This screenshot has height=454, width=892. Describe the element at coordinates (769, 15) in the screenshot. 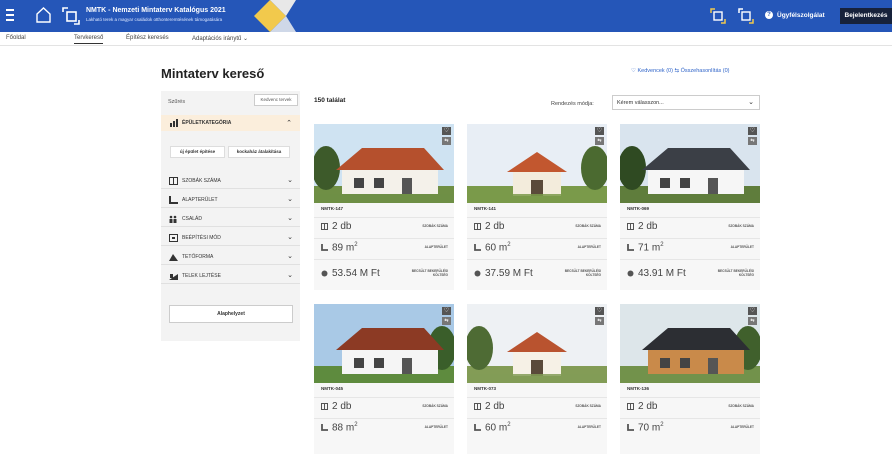

I see `help-icon: ?` at that location.